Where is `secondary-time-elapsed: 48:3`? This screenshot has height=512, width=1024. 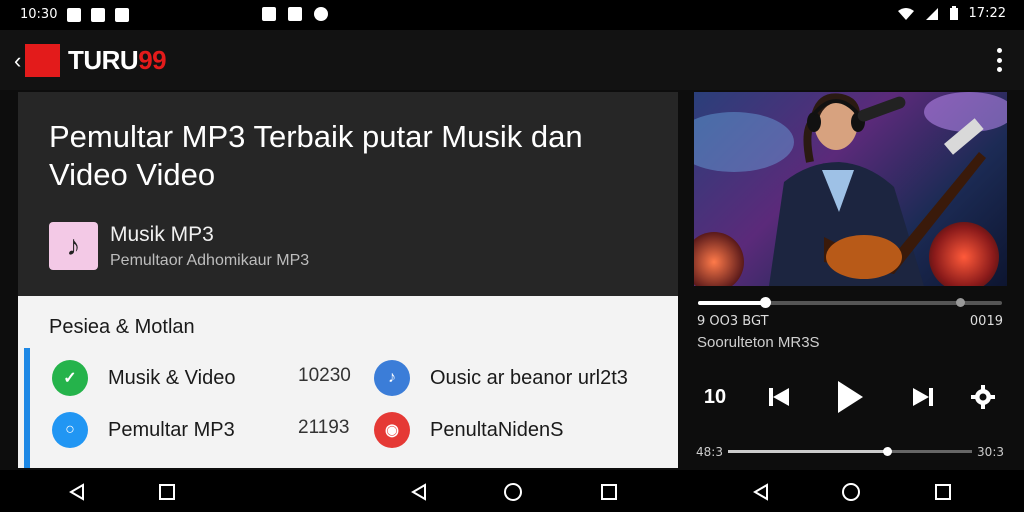 secondary-time-elapsed: 48:3 is located at coordinates (709, 452).